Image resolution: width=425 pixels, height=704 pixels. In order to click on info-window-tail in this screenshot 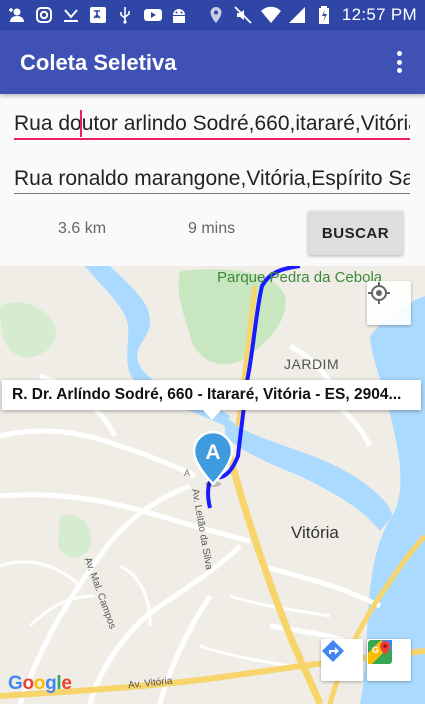, I will do `click(212, 415)`.